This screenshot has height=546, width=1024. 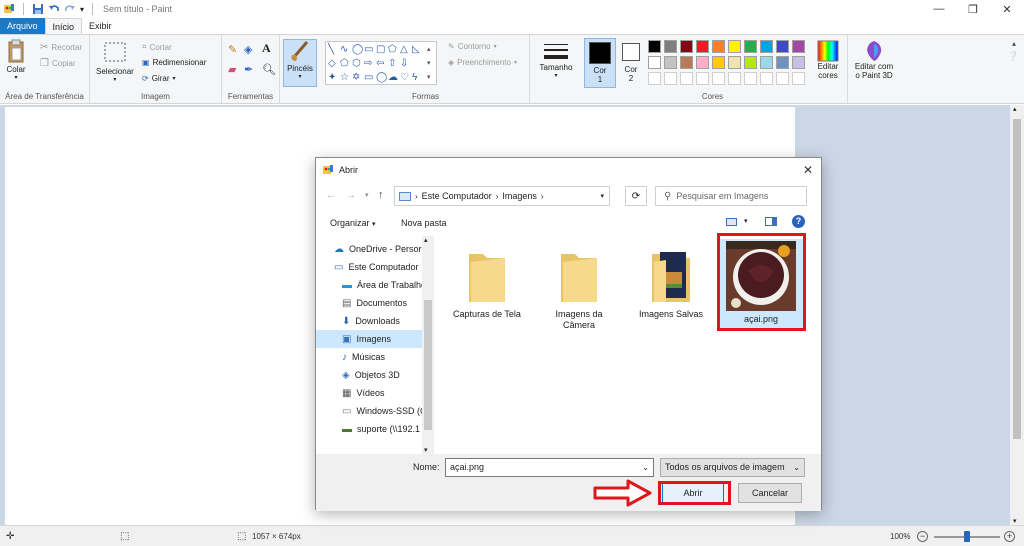 I want to click on redo-icon, so click(x=70, y=9).